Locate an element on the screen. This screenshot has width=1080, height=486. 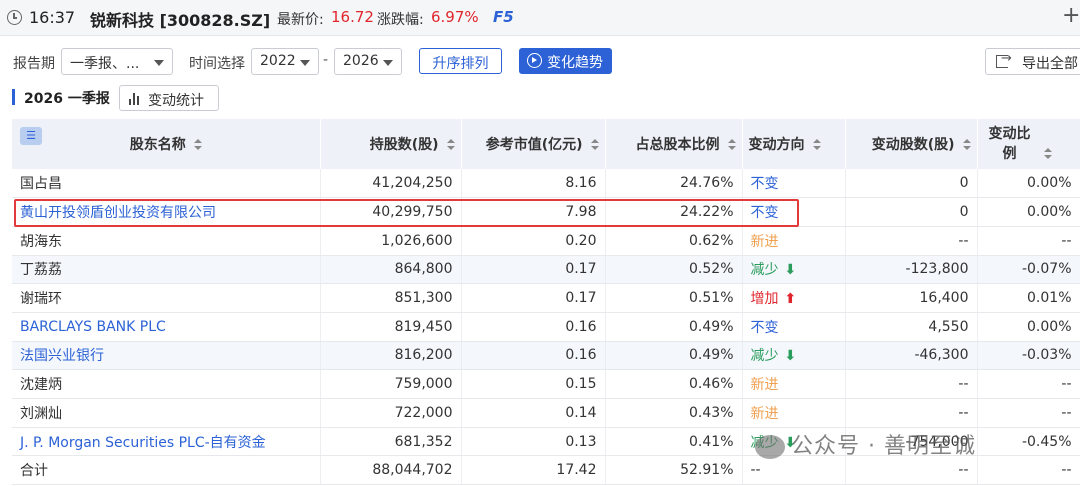
ratio-cell: 0.62% is located at coordinates (674, 241).